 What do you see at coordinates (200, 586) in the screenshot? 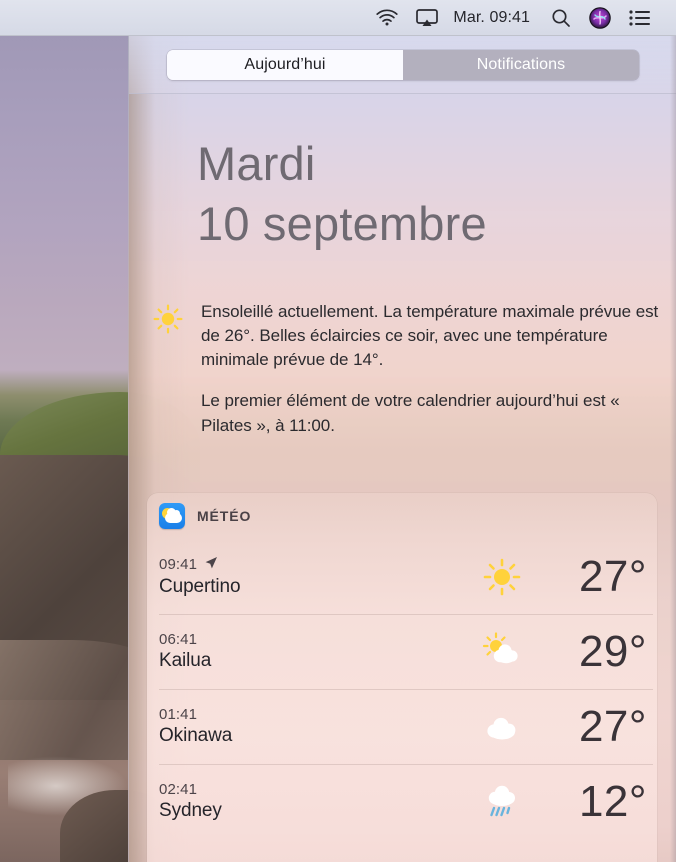
I see `weather-row-city: Cupertino` at bounding box center [200, 586].